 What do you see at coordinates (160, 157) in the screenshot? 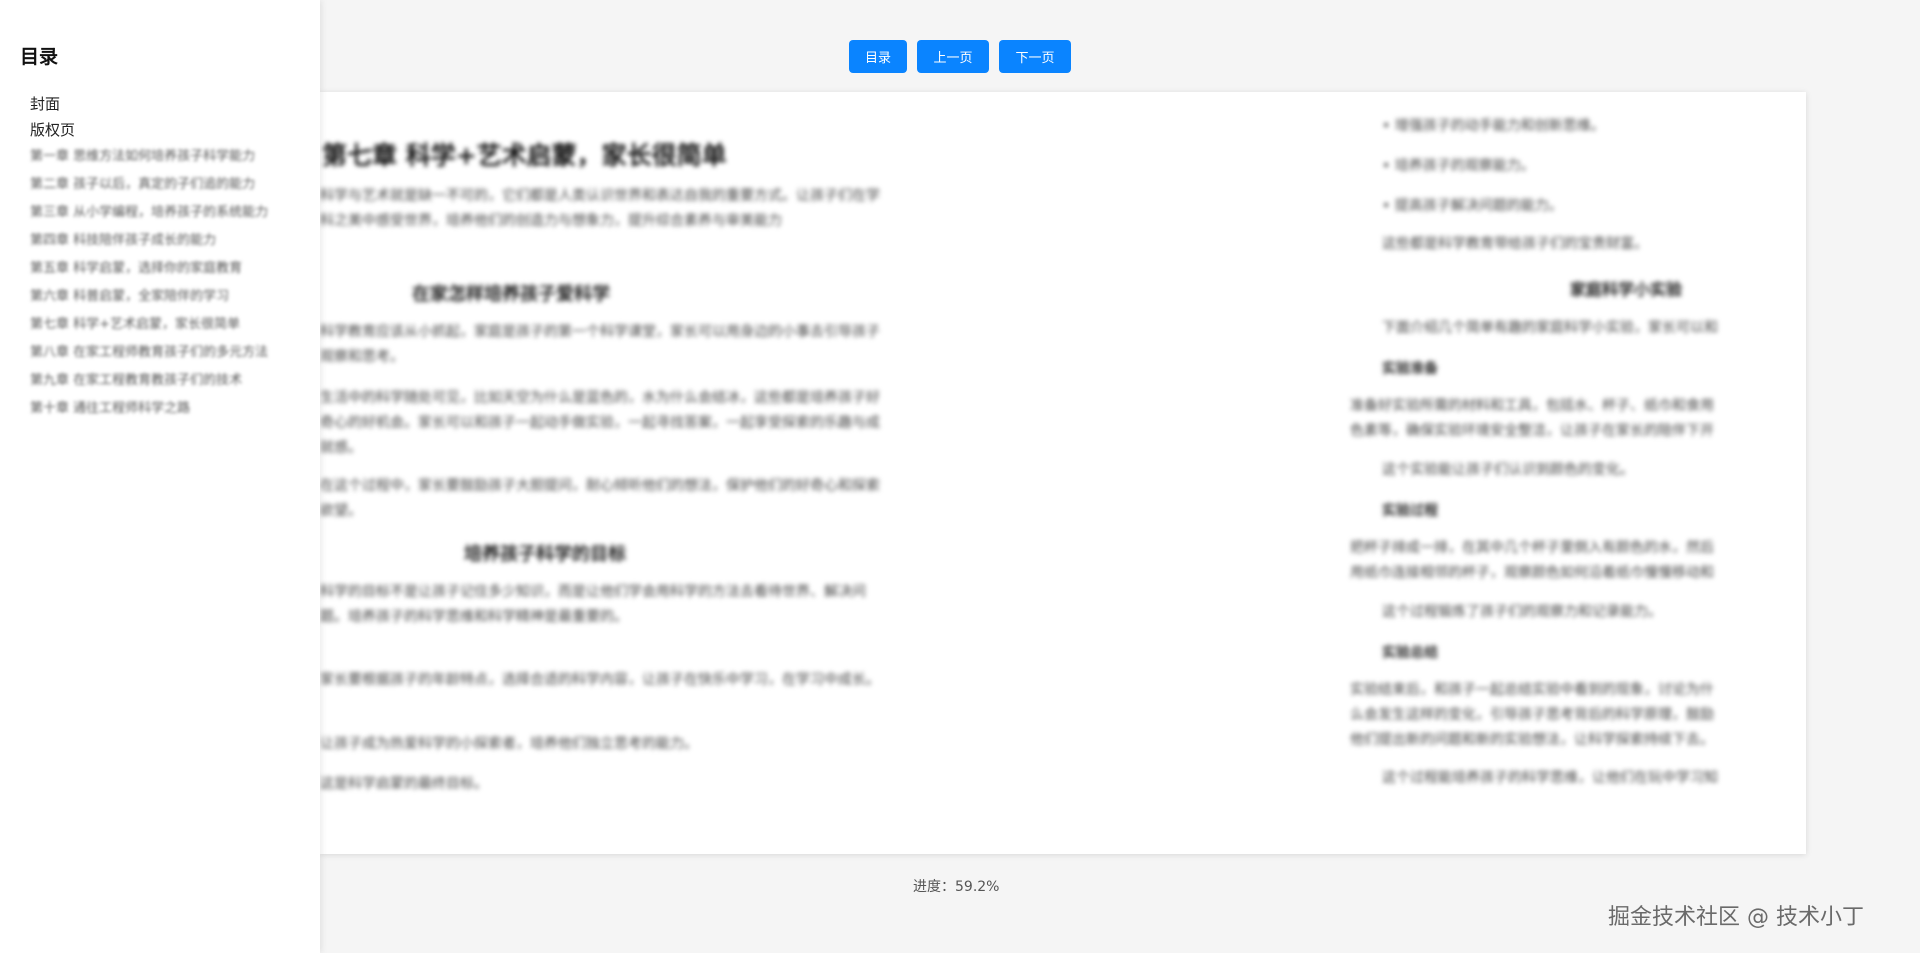
I see `toc-item-chapter-1: 第一章 思维方法如何培养孩子科学能力` at bounding box center [160, 157].